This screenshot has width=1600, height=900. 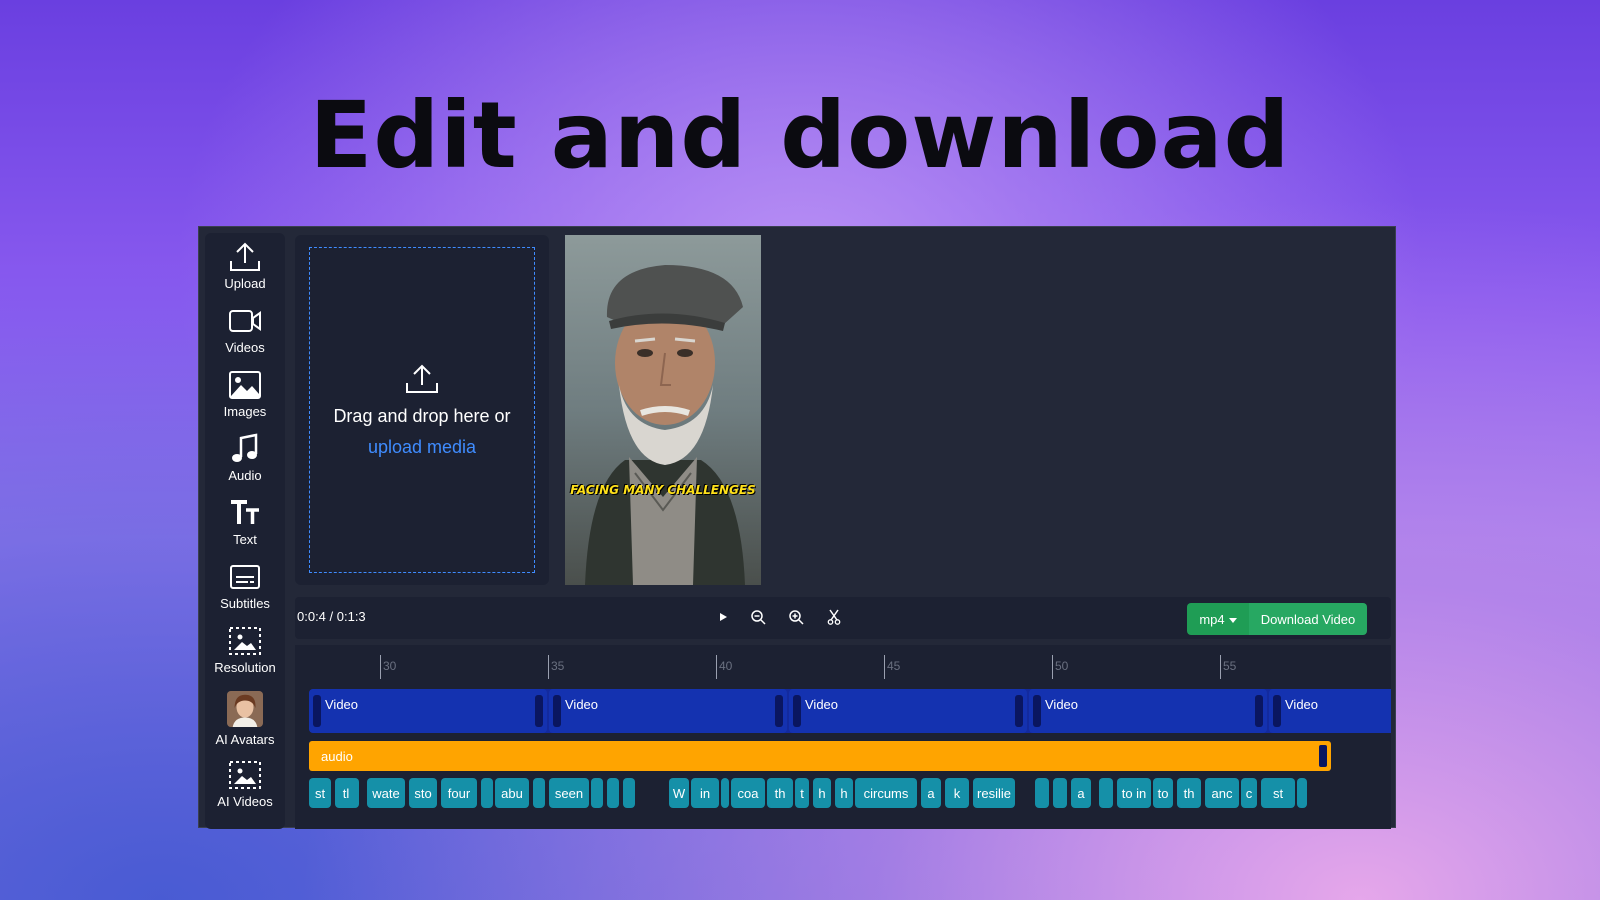 What do you see at coordinates (386, 793) in the screenshot?
I see `subtitle-chip: wate` at bounding box center [386, 793].